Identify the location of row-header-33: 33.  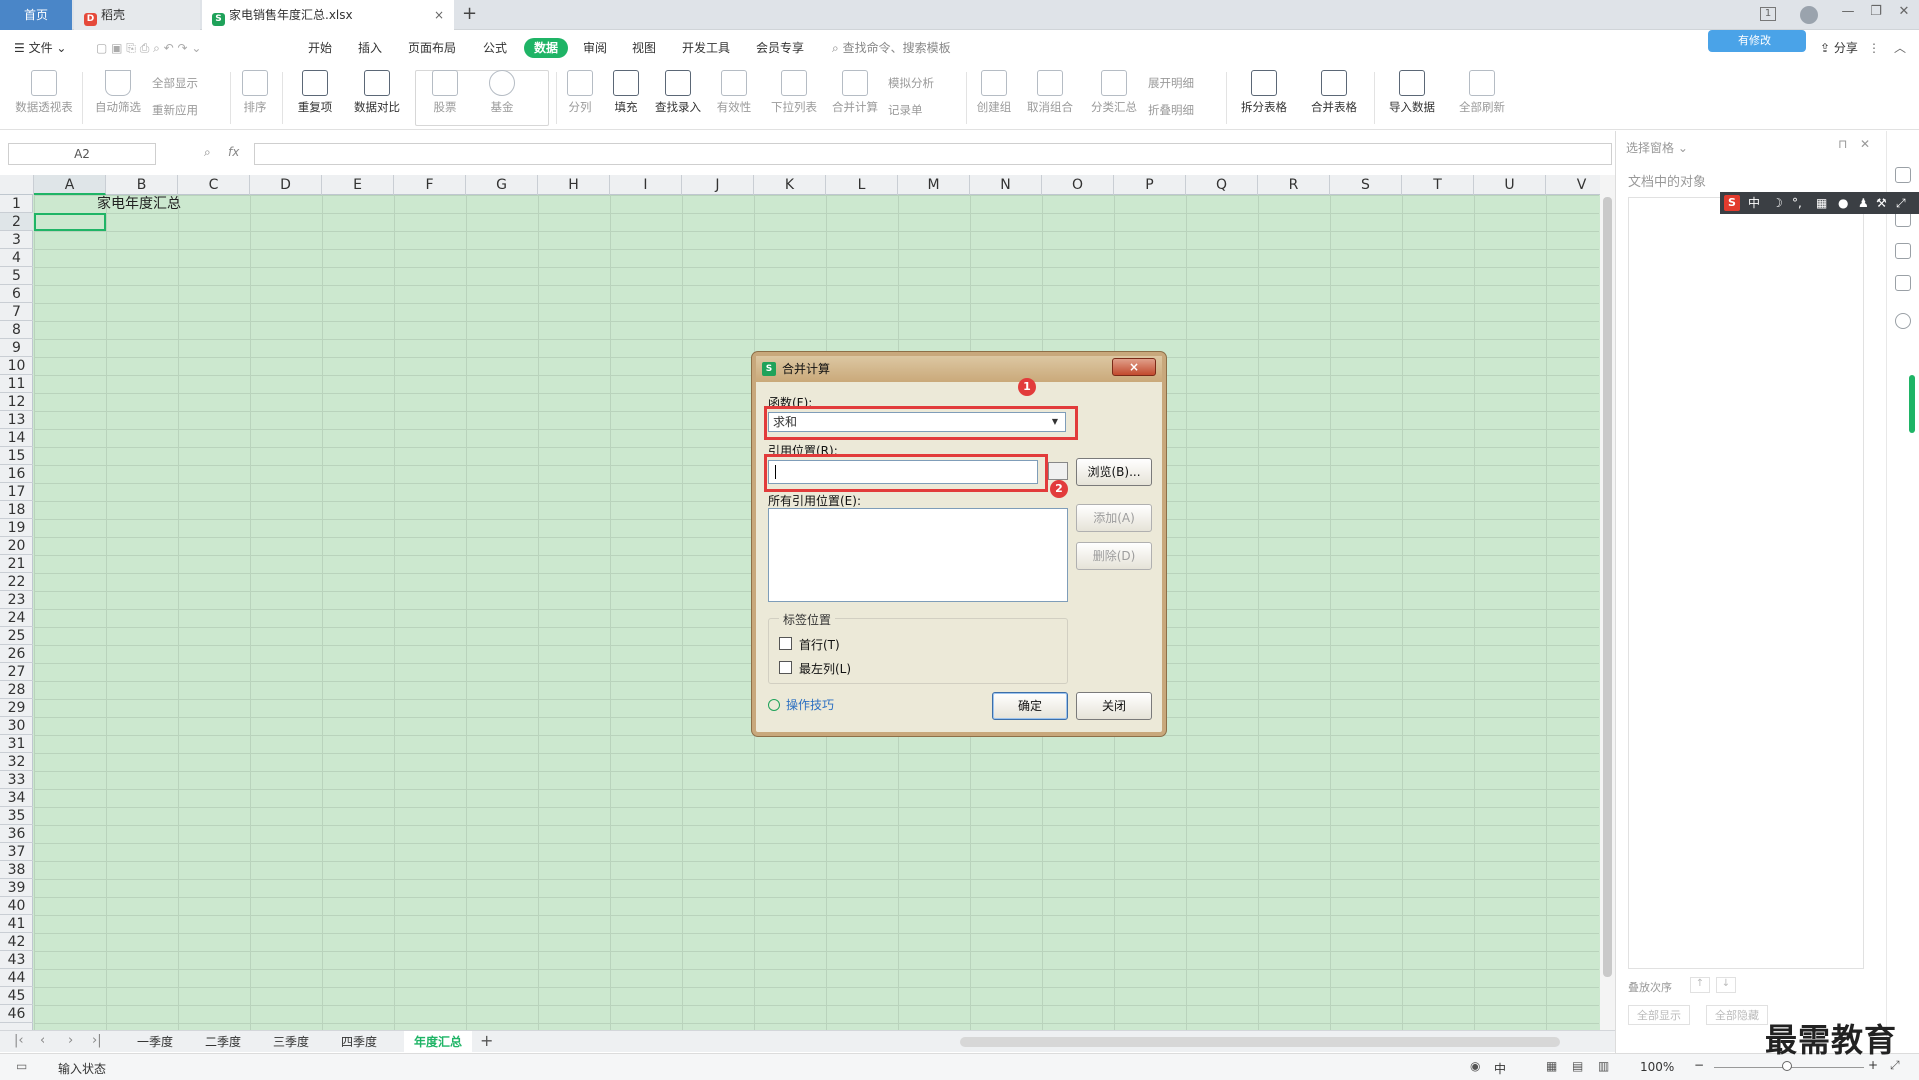
(16, 780).